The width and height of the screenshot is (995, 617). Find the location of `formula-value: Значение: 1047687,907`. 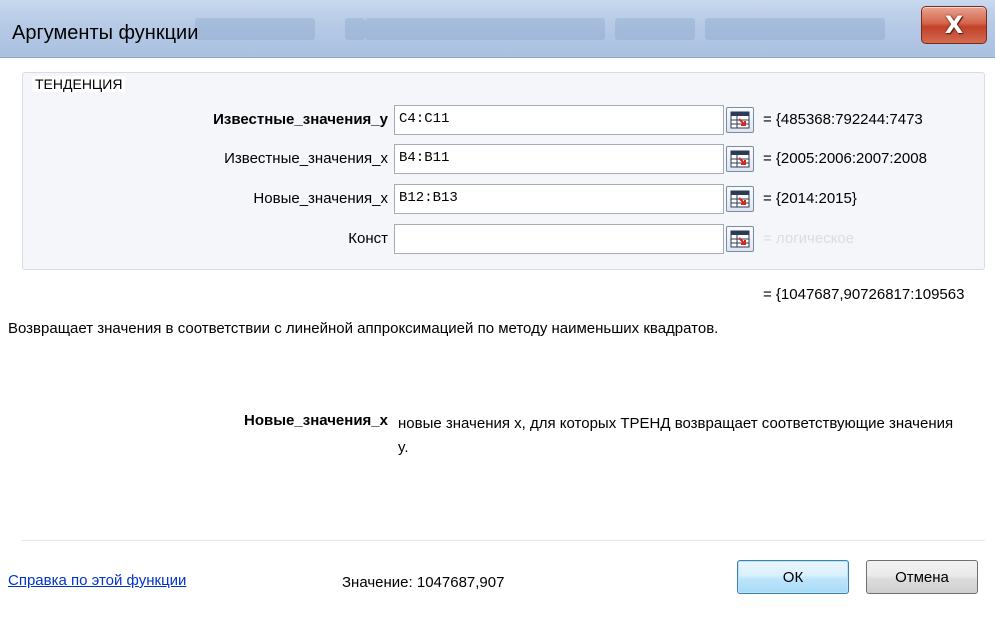

formula-value: Значение: 1047687,907 is located at coordinates (423, 582).